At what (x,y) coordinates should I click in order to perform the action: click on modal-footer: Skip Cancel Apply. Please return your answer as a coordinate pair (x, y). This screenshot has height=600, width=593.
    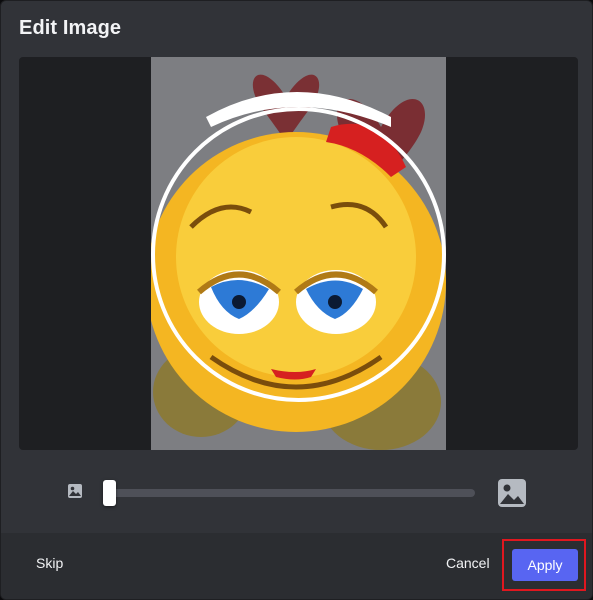
    Looking at the image, I should click on (296, 566).